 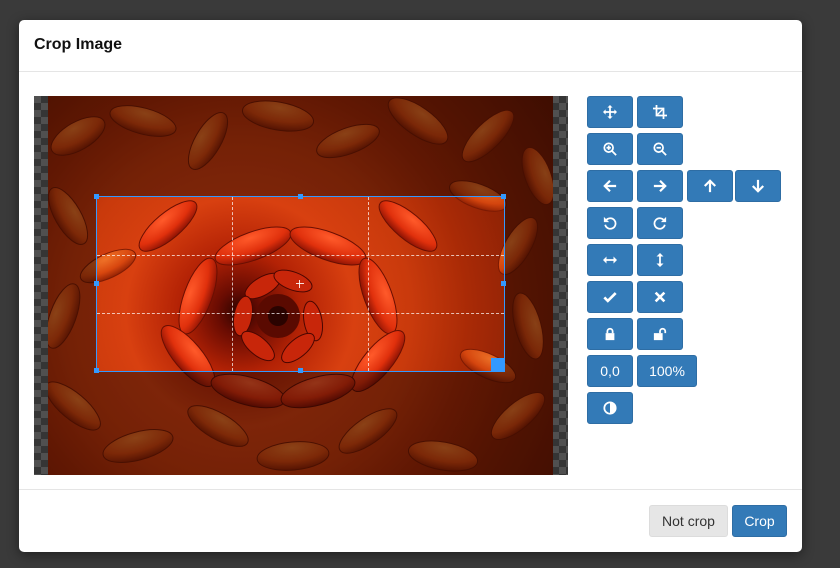 What do you see at coordinates (498, 365) in the screenshot?
I see `crop-handle-se` at bounding box center [498, 365].